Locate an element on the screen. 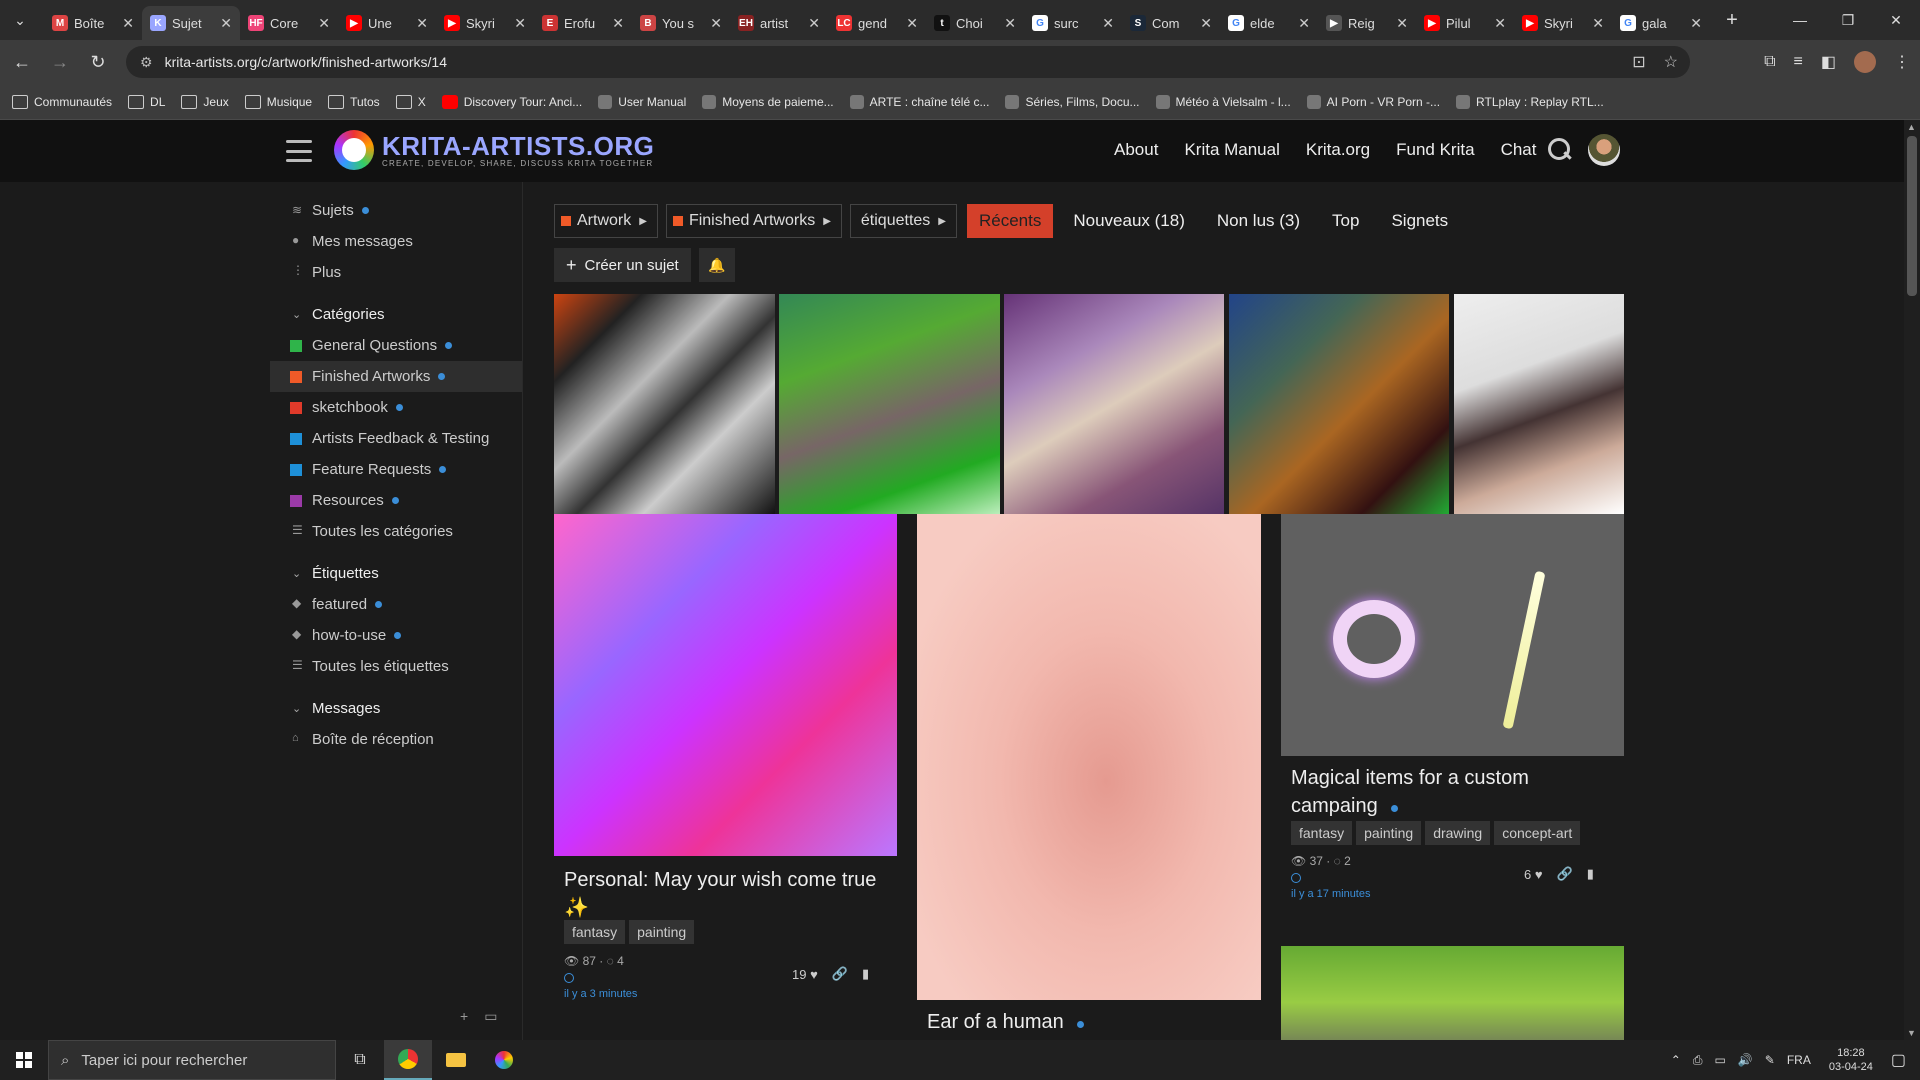  site-info-icon: ⚙ is located at coordinates (146, 62).